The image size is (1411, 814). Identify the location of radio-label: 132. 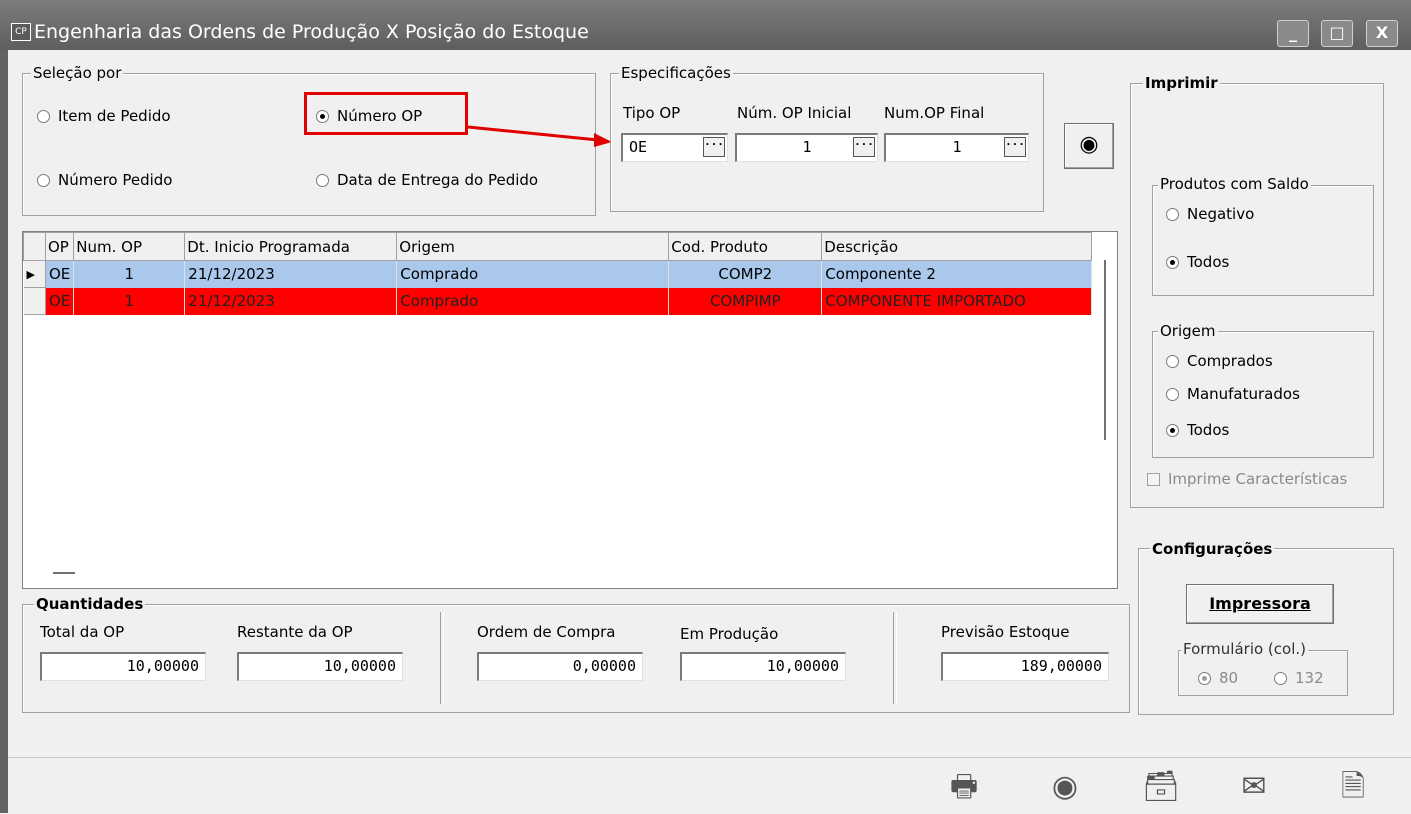
(1309, 678).